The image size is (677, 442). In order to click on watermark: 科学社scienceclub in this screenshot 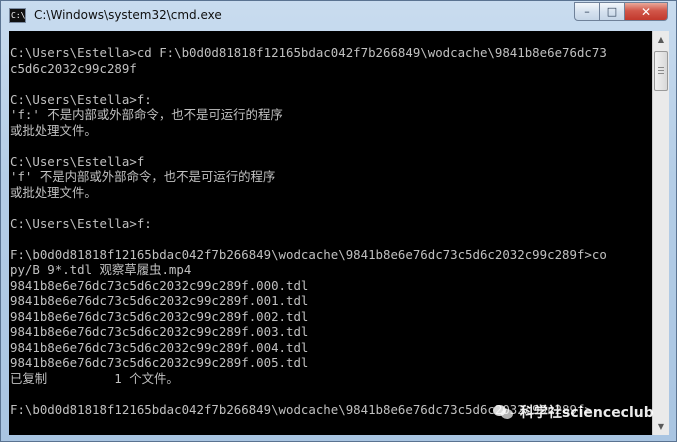, I will do `click(573, 412)`.